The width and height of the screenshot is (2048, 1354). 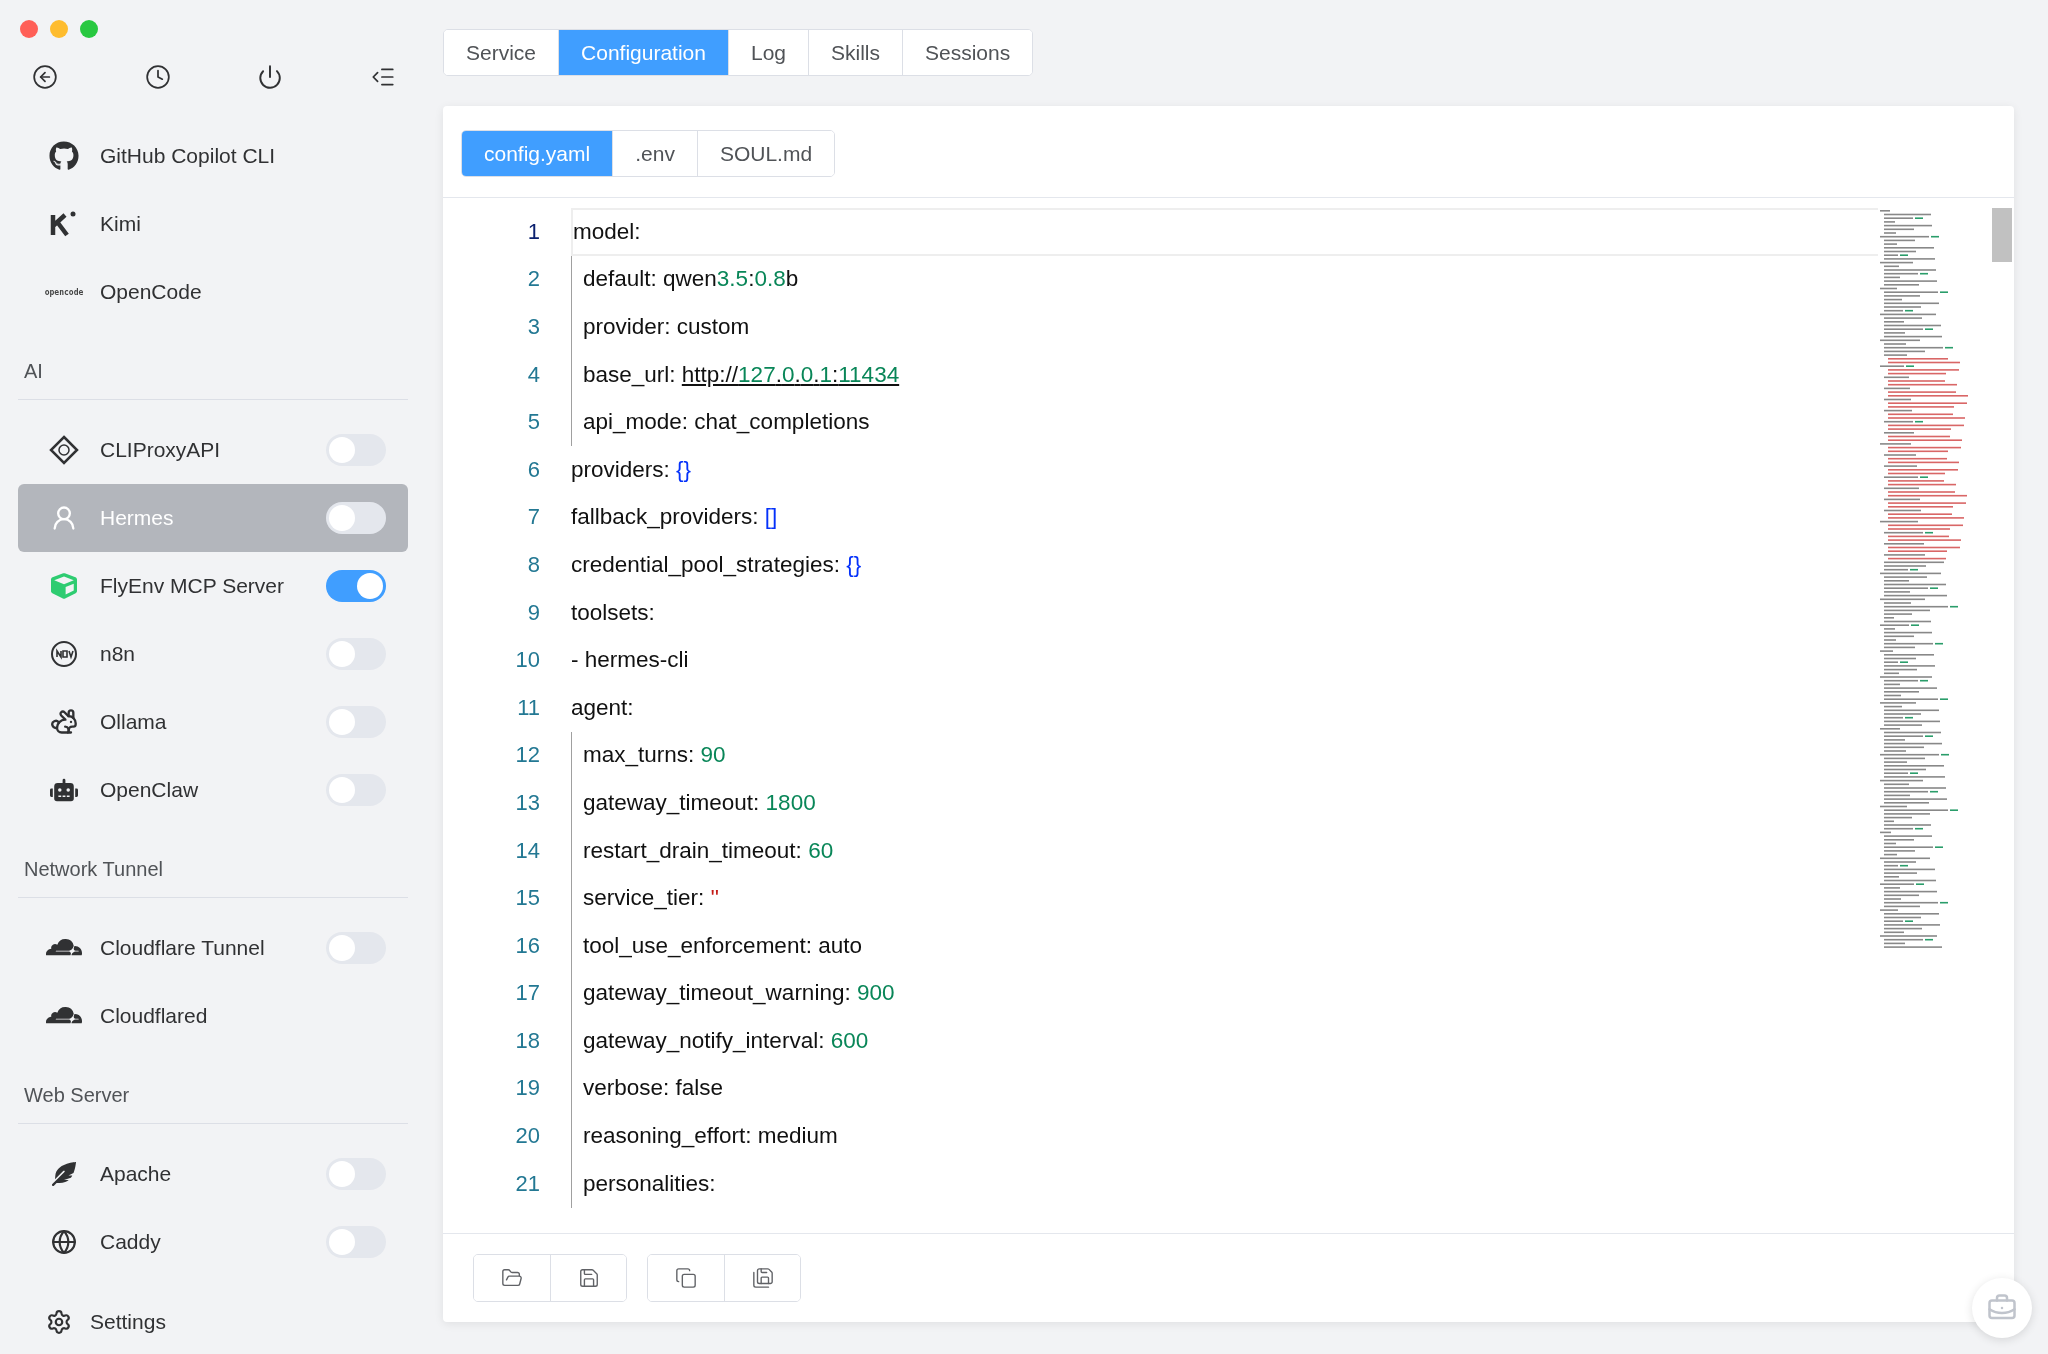 I want to click on code-line: base_url: http://127.0.0.1:11434, so click(x=741, y=374).